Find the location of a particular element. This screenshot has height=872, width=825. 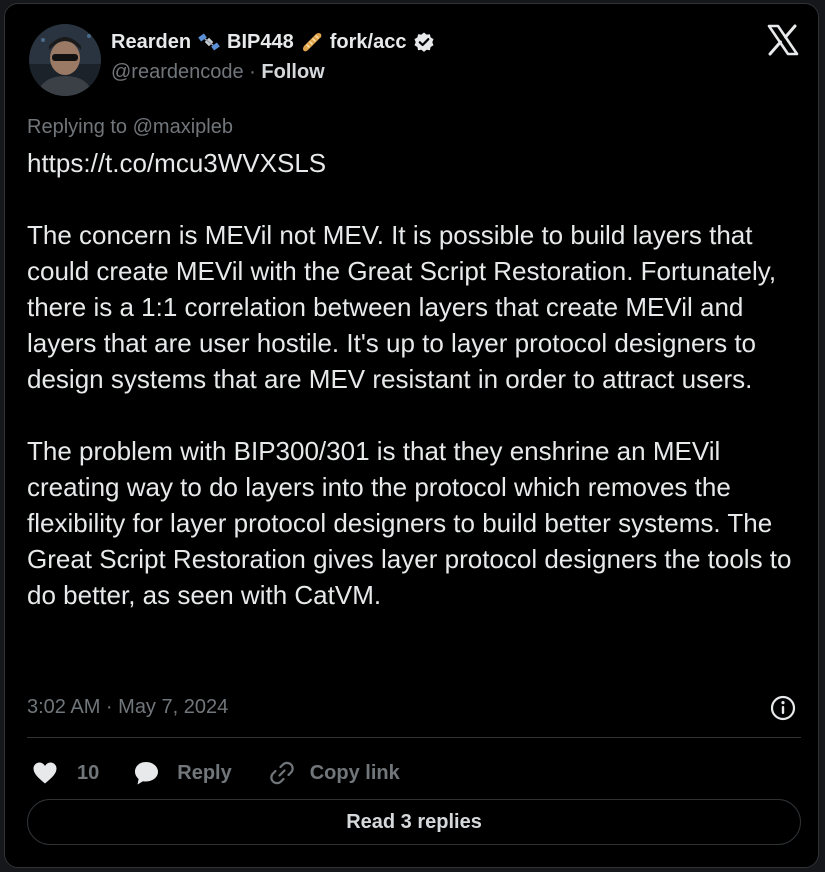

avatar is located at coordinates (65, 60).